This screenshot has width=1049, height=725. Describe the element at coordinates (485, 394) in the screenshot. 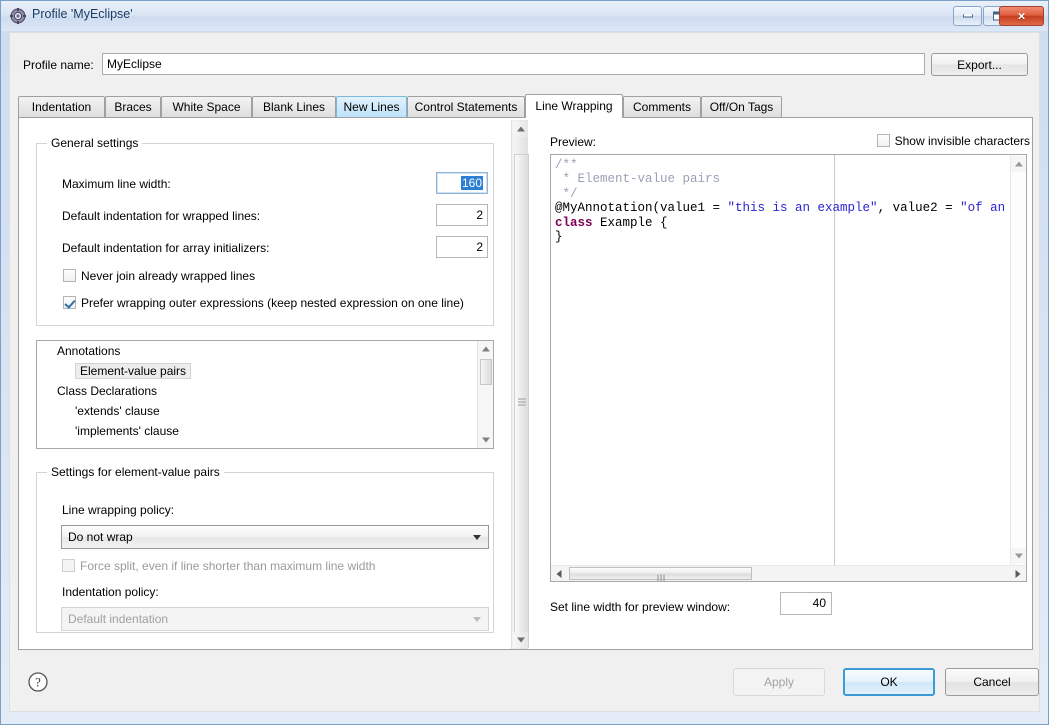

I see `list-vertical-scrollbar` at that location.